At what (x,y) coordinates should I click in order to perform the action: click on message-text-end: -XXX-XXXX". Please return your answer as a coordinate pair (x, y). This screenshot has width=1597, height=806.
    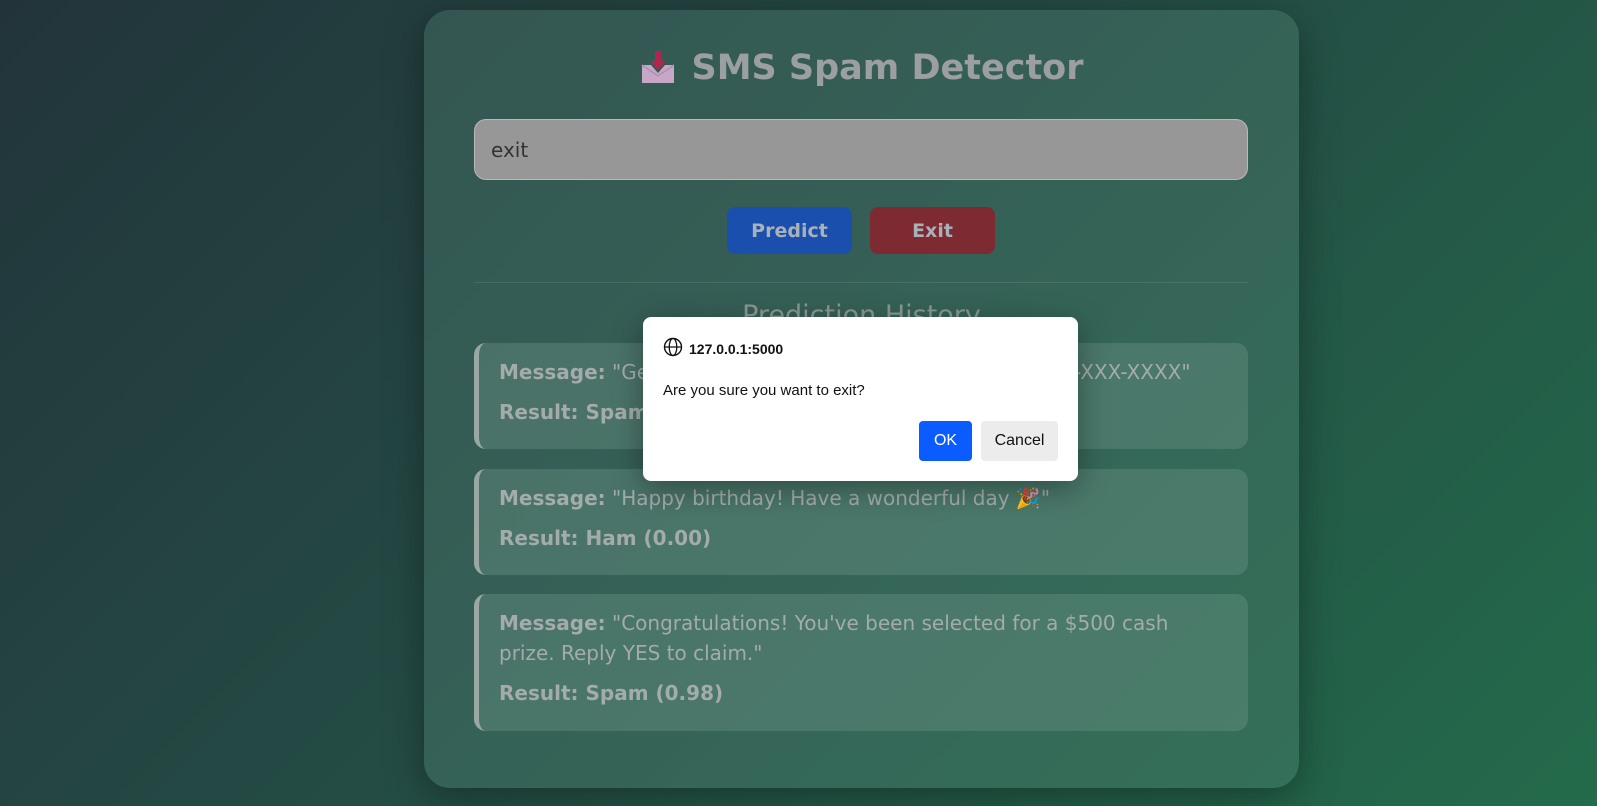
    Looking at the image, I should click on (1132, 372).